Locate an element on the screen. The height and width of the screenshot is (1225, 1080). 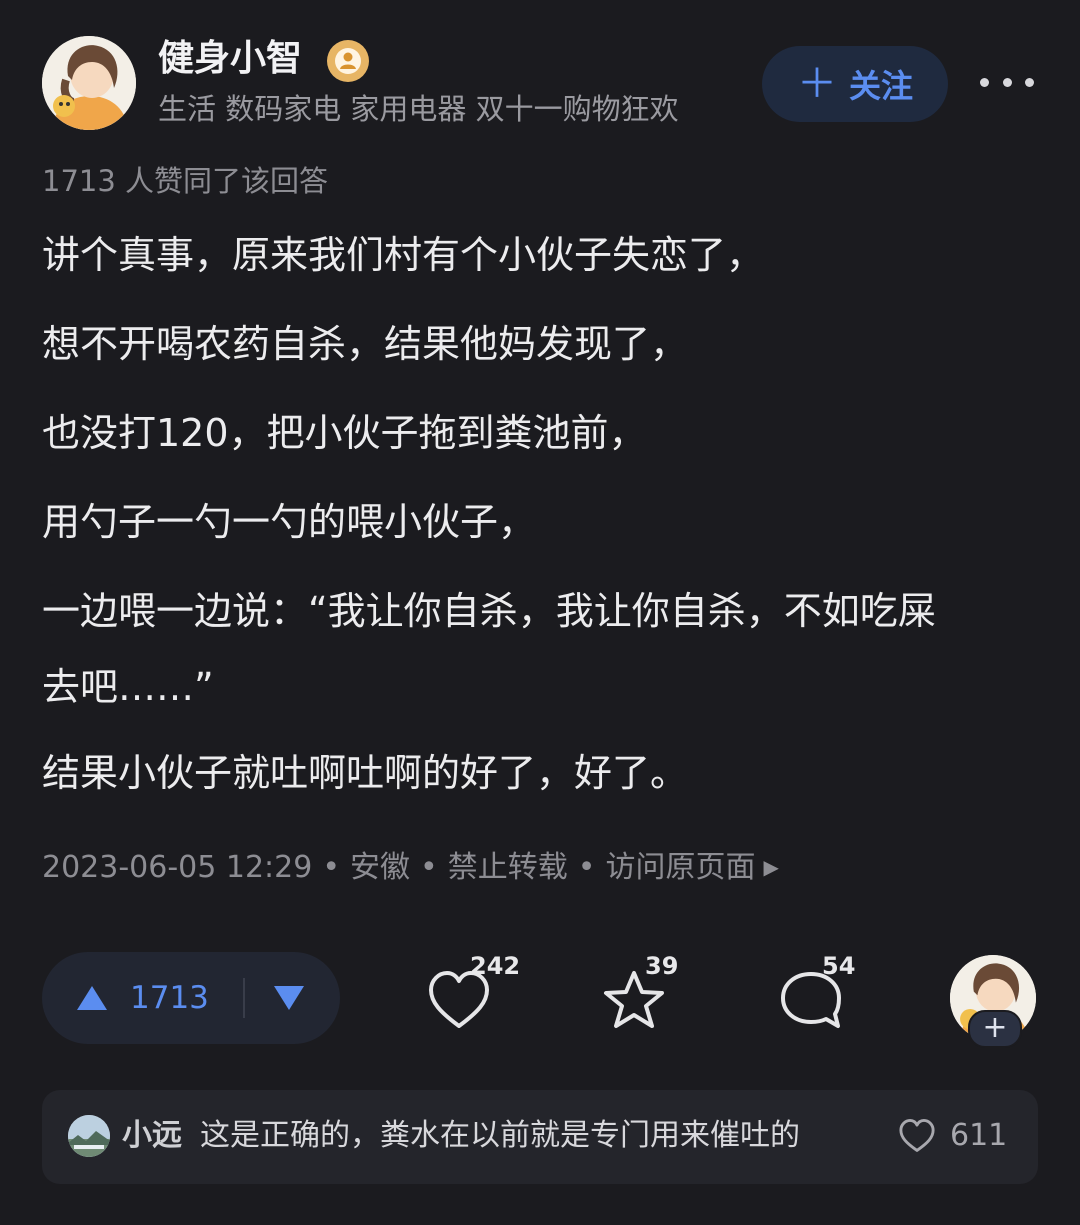
play-triangle-icon: ▶ is located at coordinates (771, 867).